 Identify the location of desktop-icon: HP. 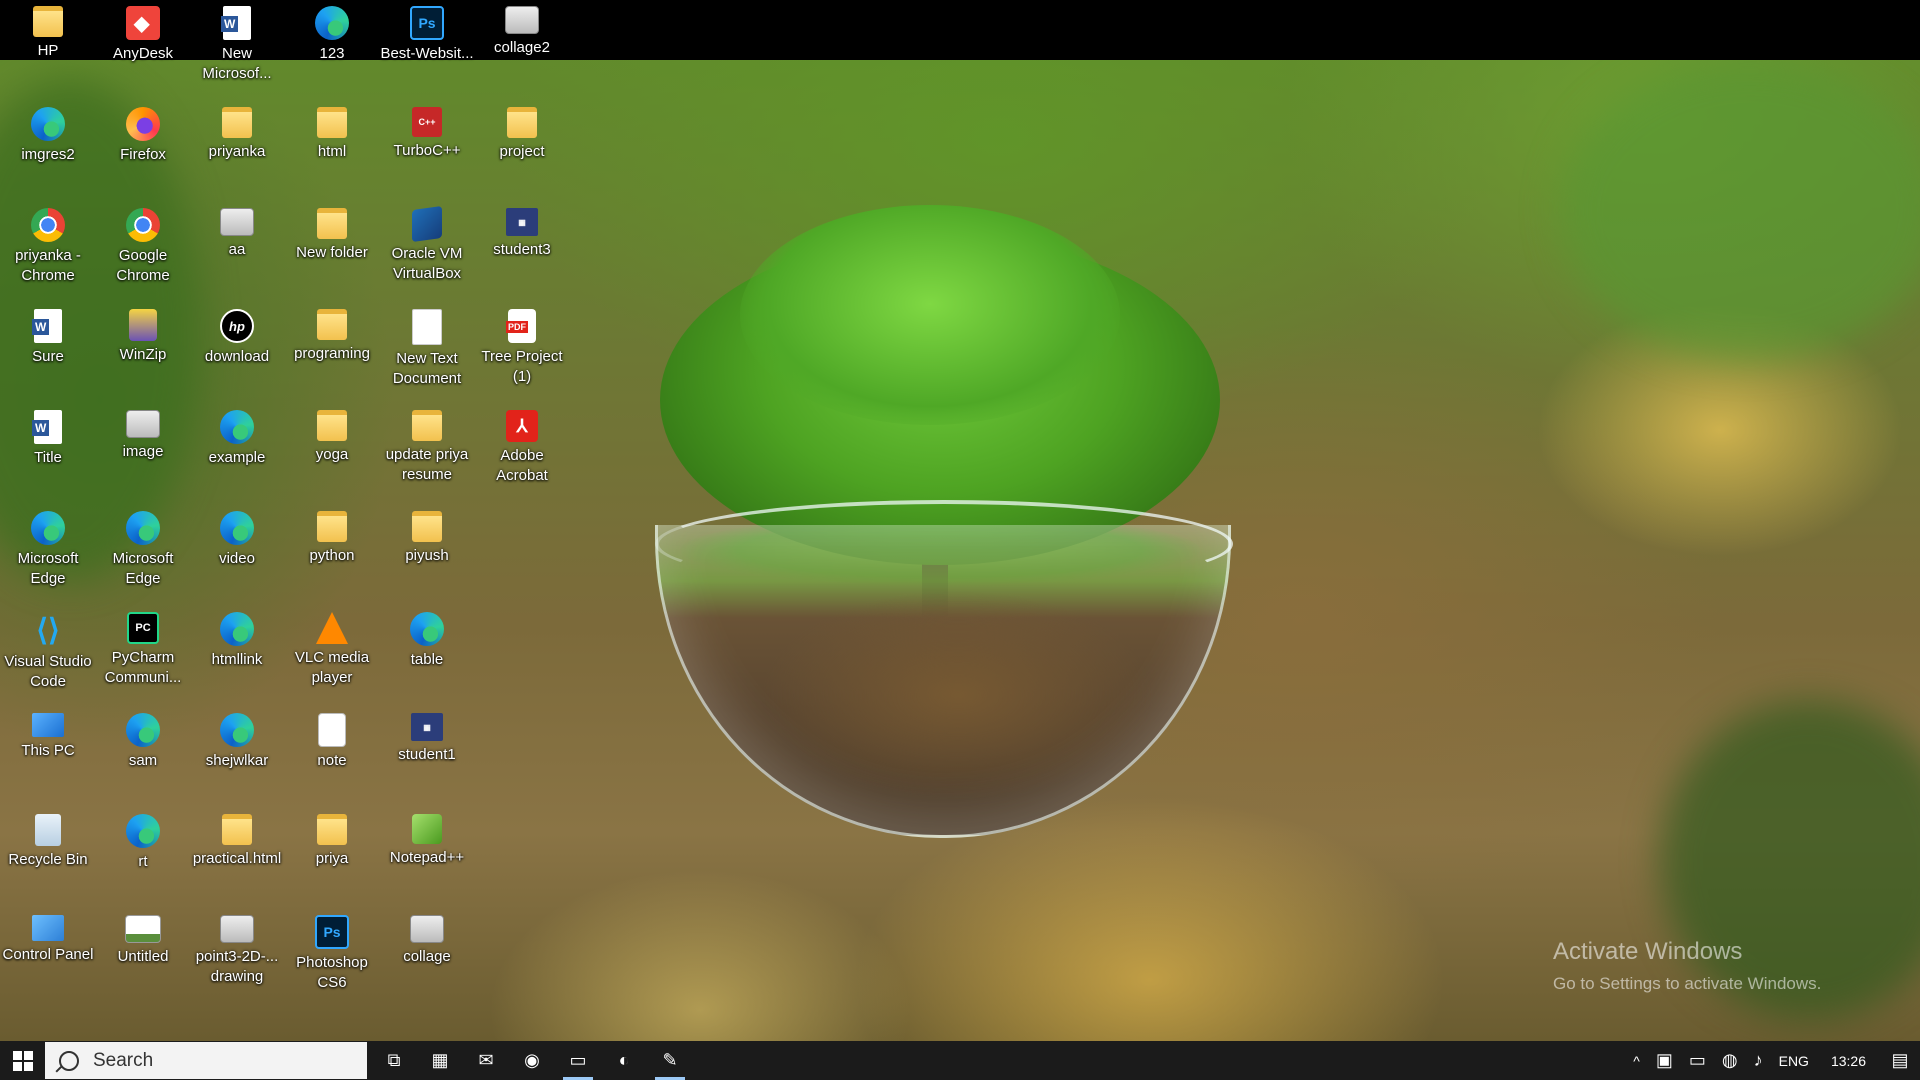
(48, 50).